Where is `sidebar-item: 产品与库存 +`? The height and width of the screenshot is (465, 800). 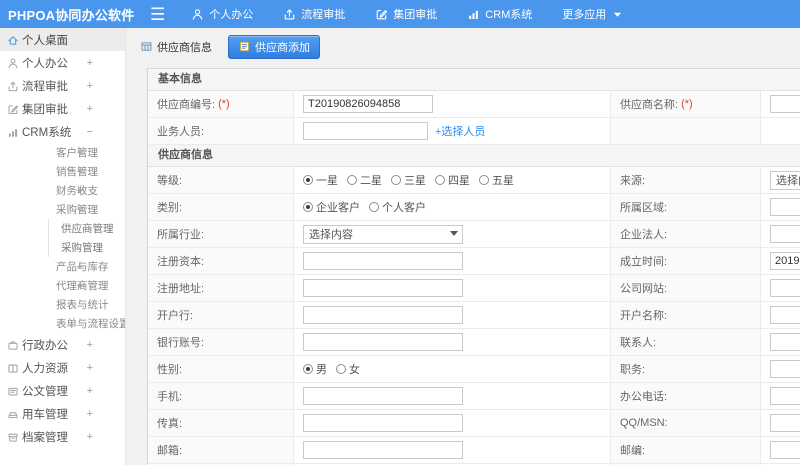
sidebar-item: 产品与库存 + is located at coordinates (62, 266).